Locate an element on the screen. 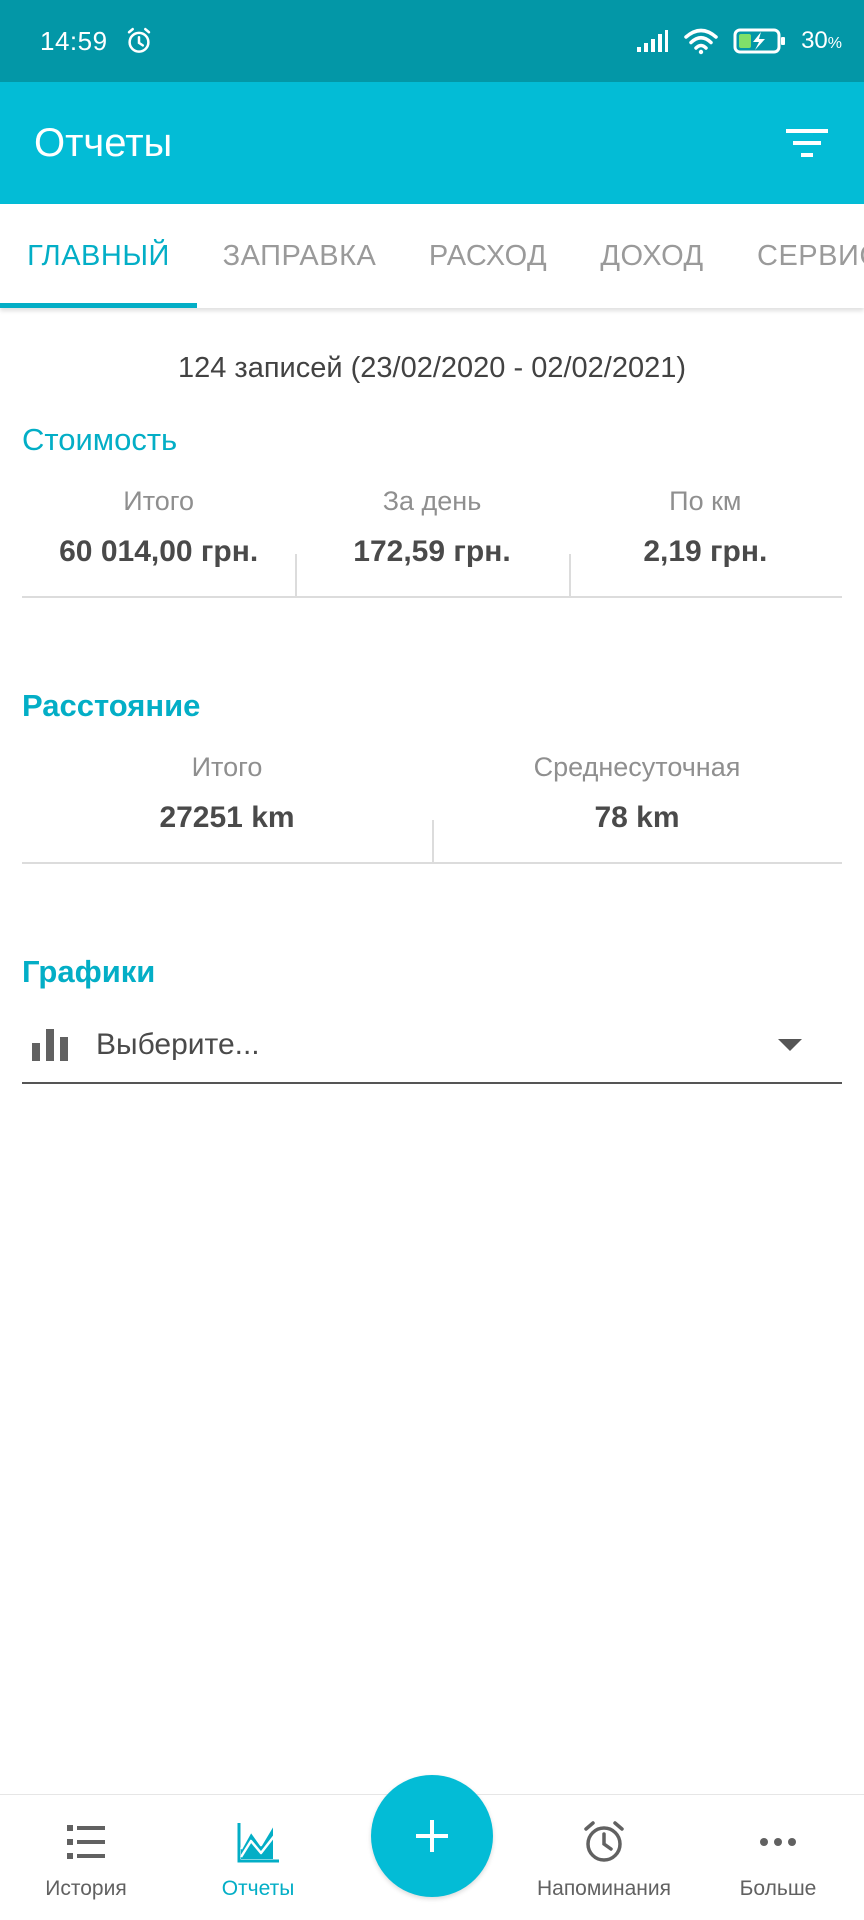 The image size is (864, 1920). nav-history: История is located at coordinates (86, 1857).